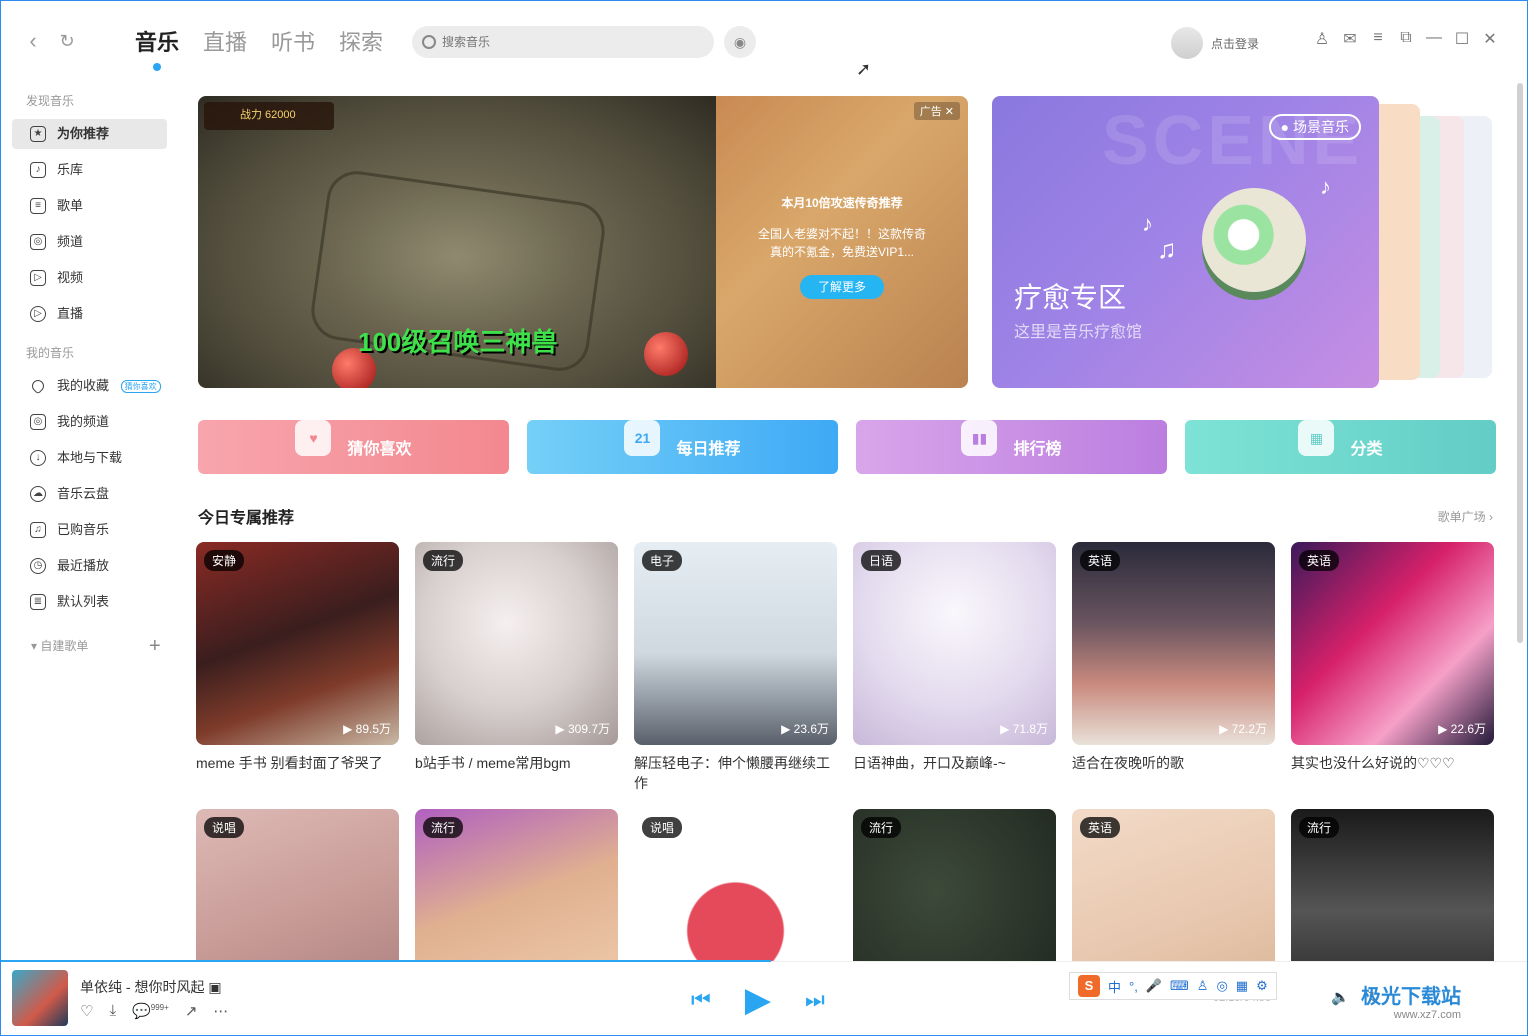 The height and width of the screenshot is (1036, 1528). What do you see at coordinates (89, 458) in the screenshot?
I see `sidebar-item-downloads: ↓ 本地与下载` at bounding box center [89, 458].